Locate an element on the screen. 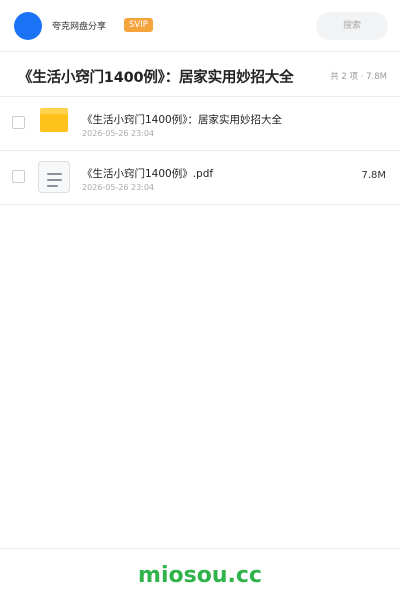 The width and height of the screenshot is (400, 600). file-size: 7.8M is located at coordinates (373, 175).